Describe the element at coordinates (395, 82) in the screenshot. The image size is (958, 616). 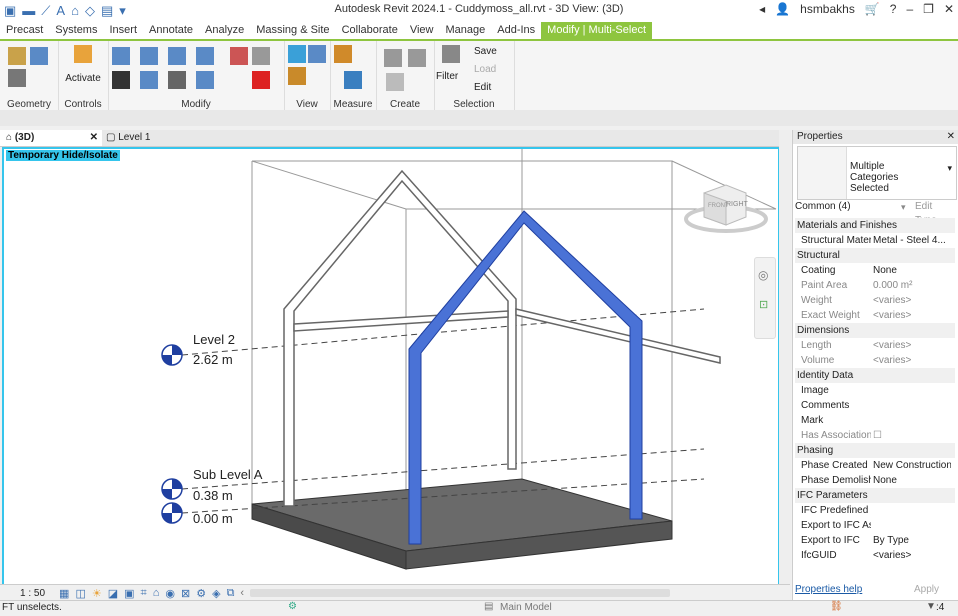
I see `create-assembly-icon` at that location.